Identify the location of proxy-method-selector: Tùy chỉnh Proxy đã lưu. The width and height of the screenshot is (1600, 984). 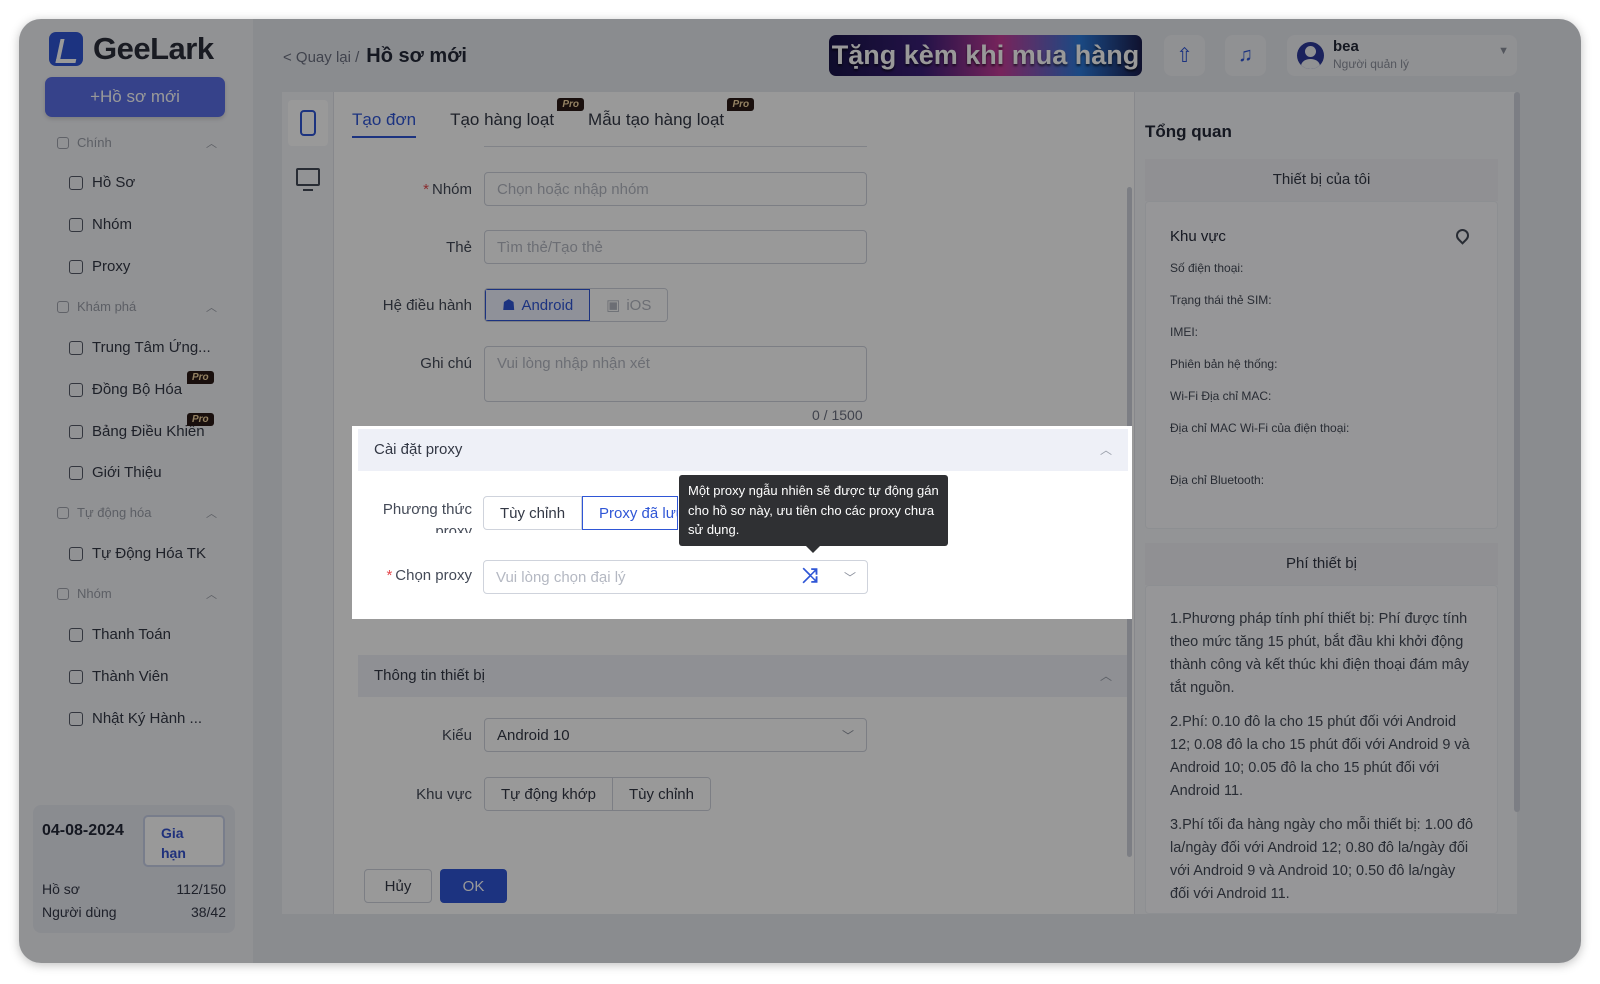
(581, 513).